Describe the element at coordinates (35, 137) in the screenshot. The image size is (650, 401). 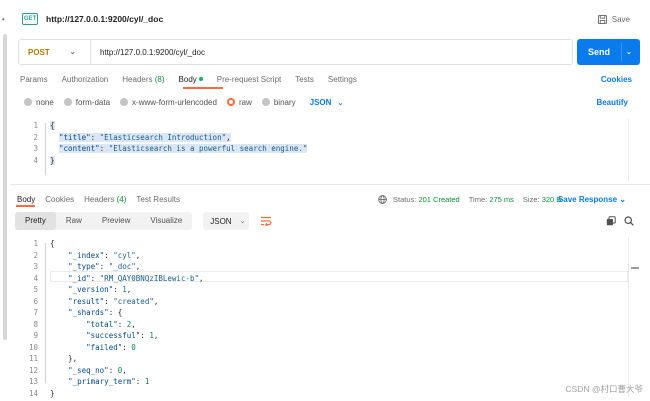
I see `line-number: 2` at that location.